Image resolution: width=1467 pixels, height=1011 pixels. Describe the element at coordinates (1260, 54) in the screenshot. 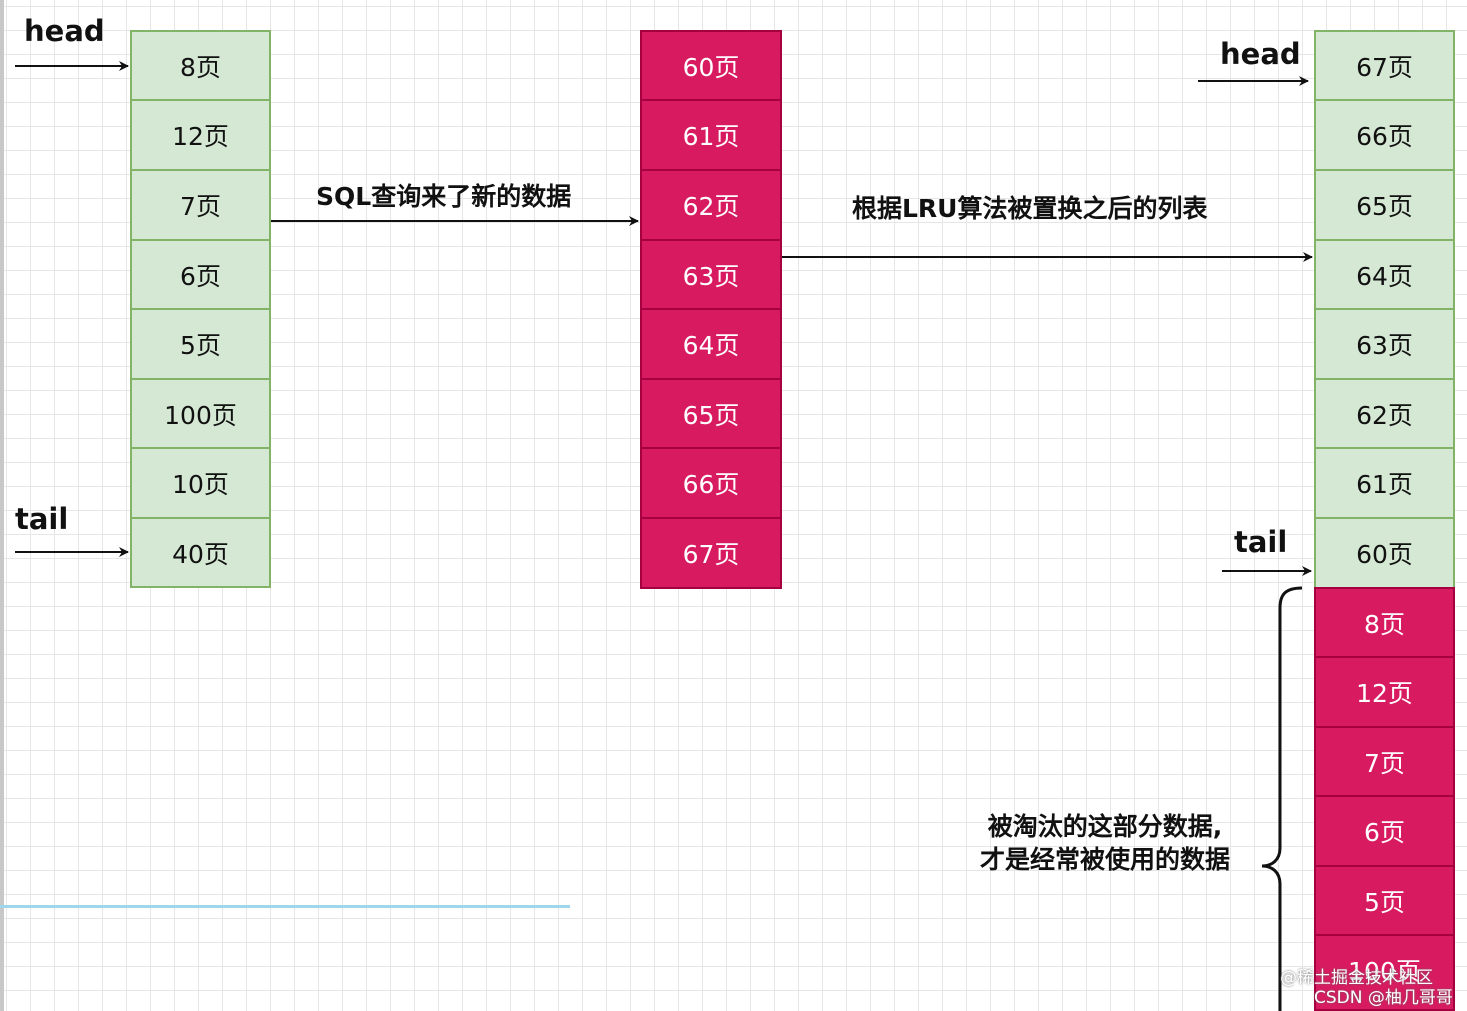

I see `head-label-right: head` at that location.